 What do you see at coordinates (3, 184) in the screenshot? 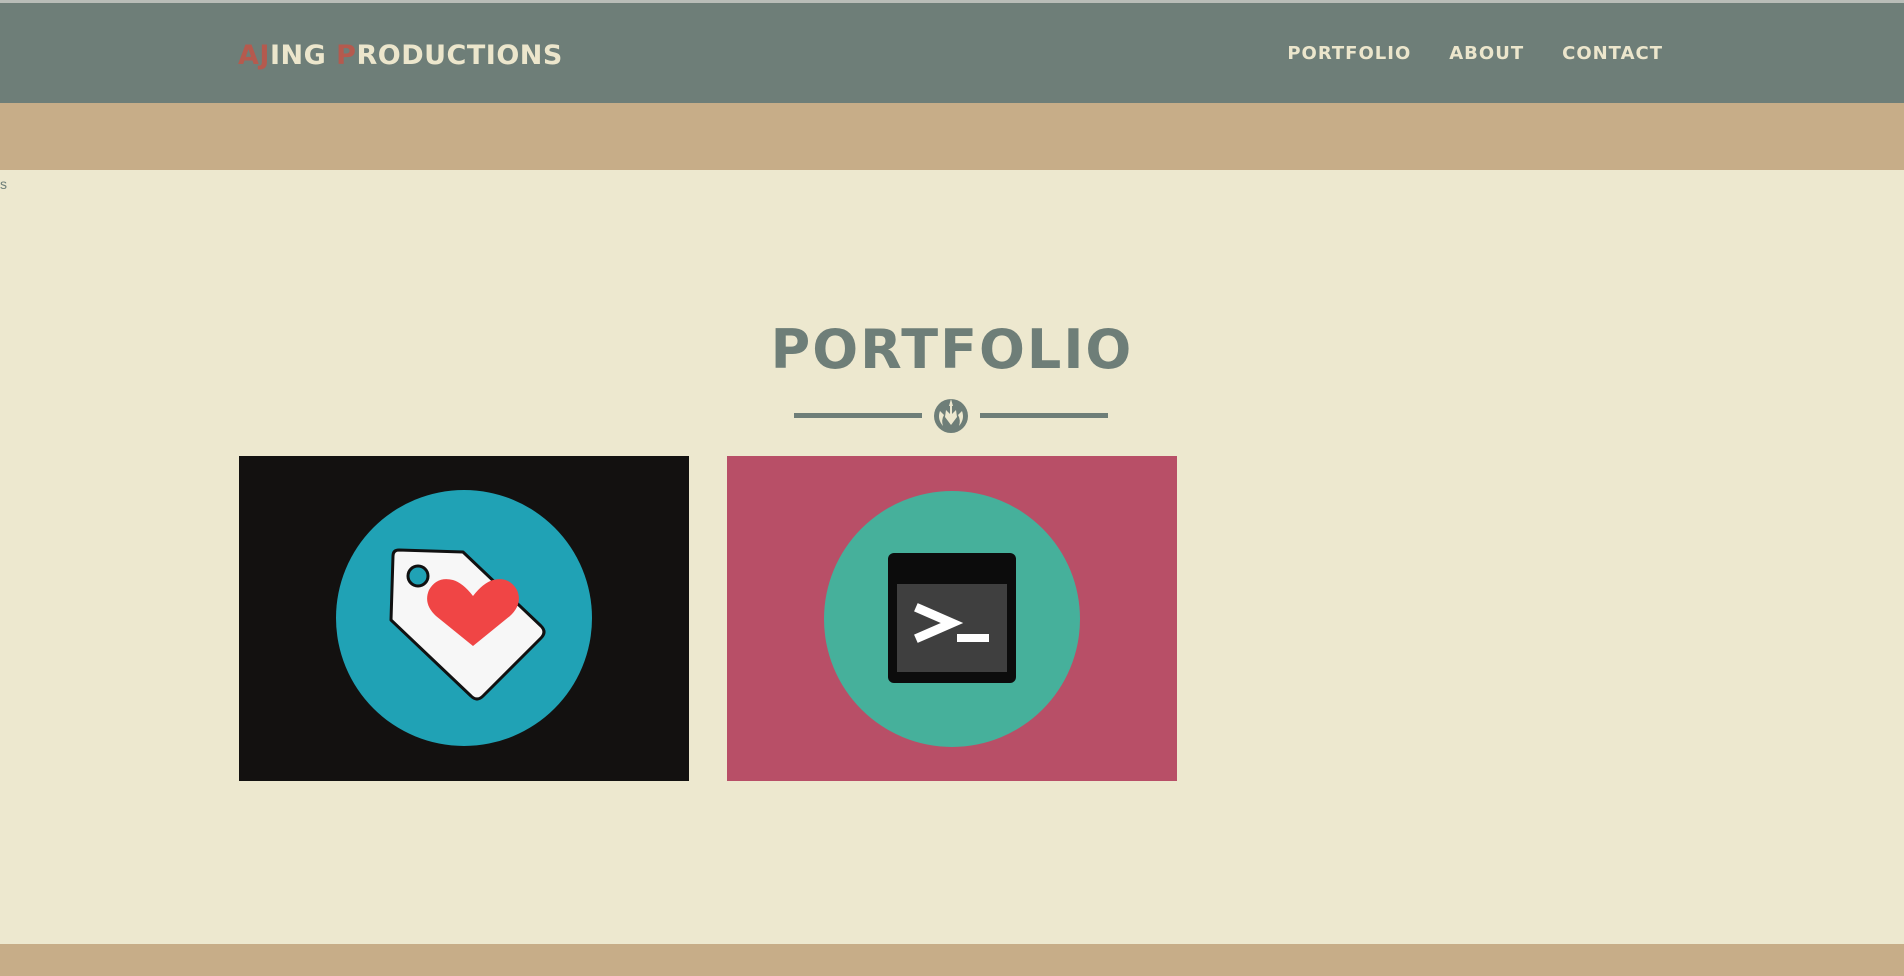
I see `stray-text: s` at bounding box center [3, 184].